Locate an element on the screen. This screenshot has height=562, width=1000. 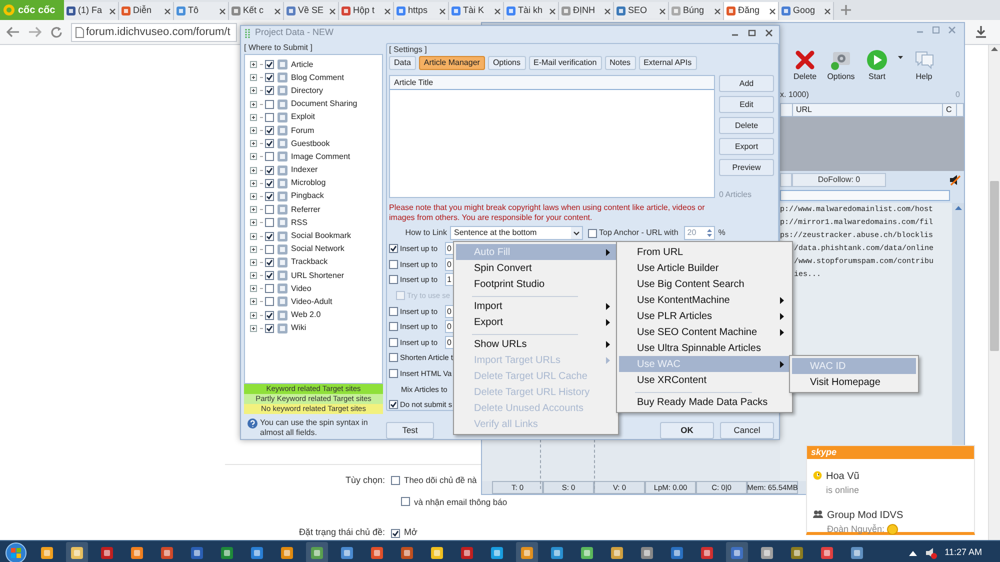
volume-icon is located at coordinates (930, 552).